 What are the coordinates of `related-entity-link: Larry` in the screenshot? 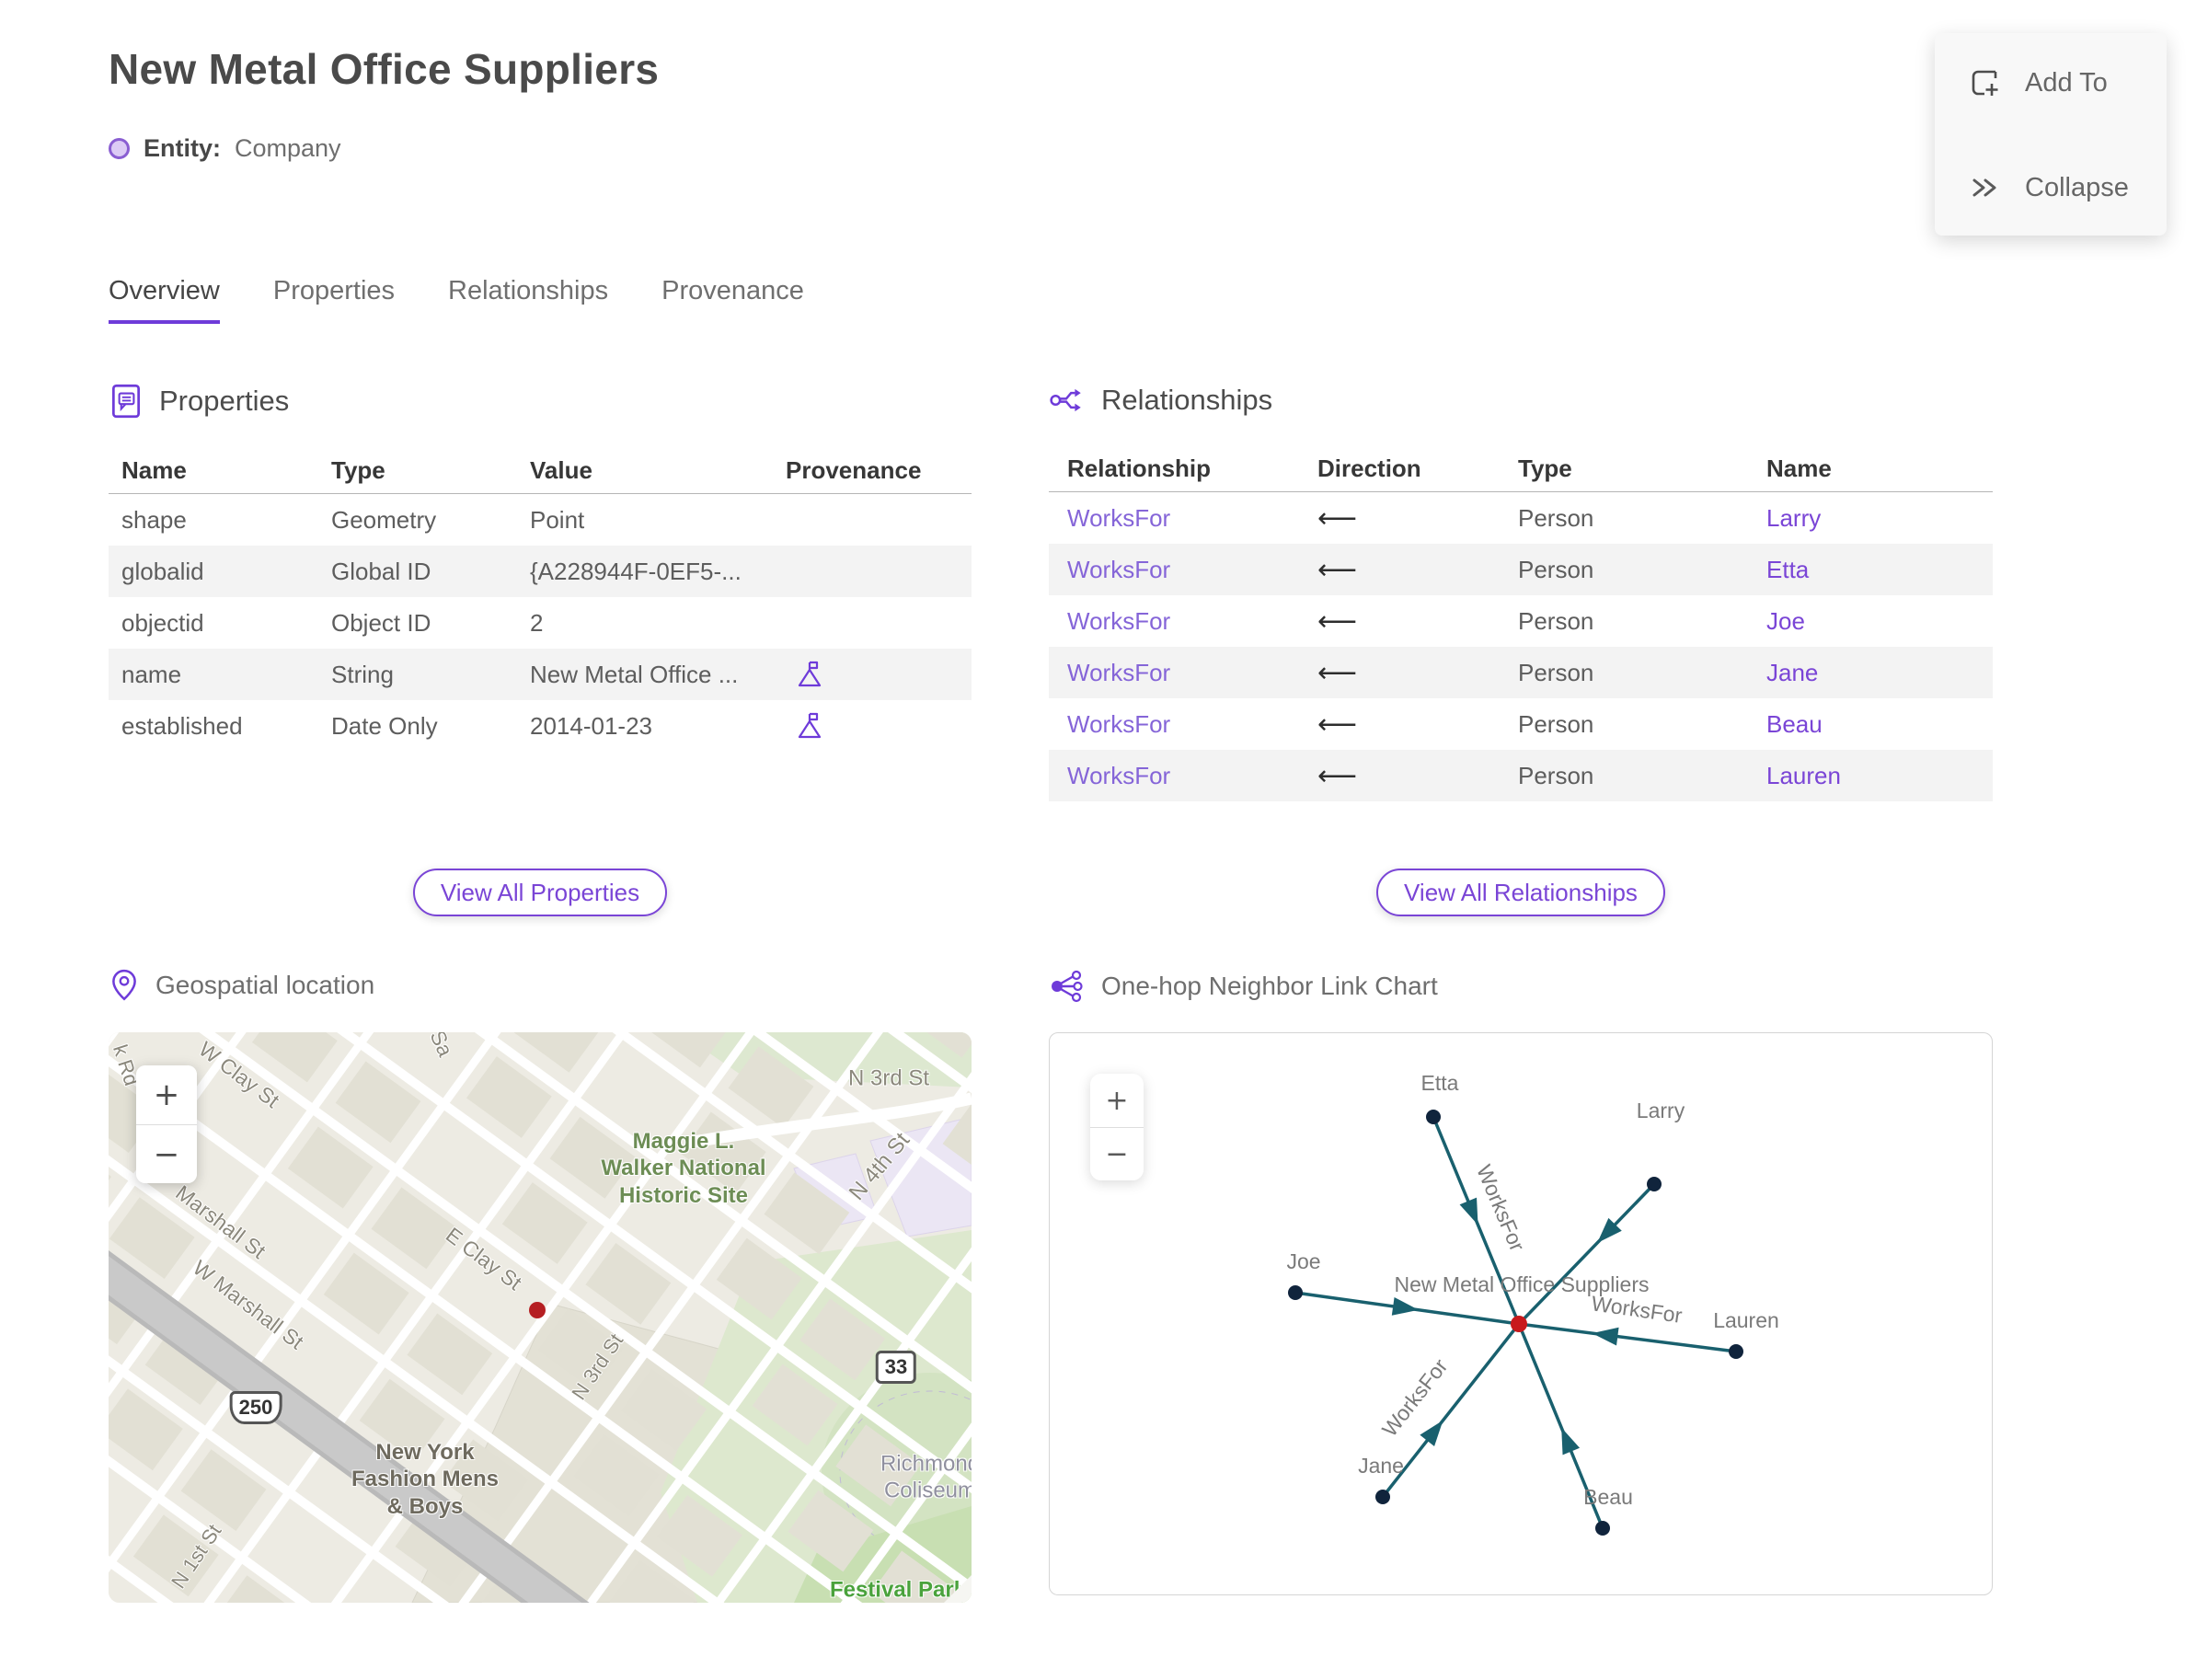 It's located at (1793, 518).